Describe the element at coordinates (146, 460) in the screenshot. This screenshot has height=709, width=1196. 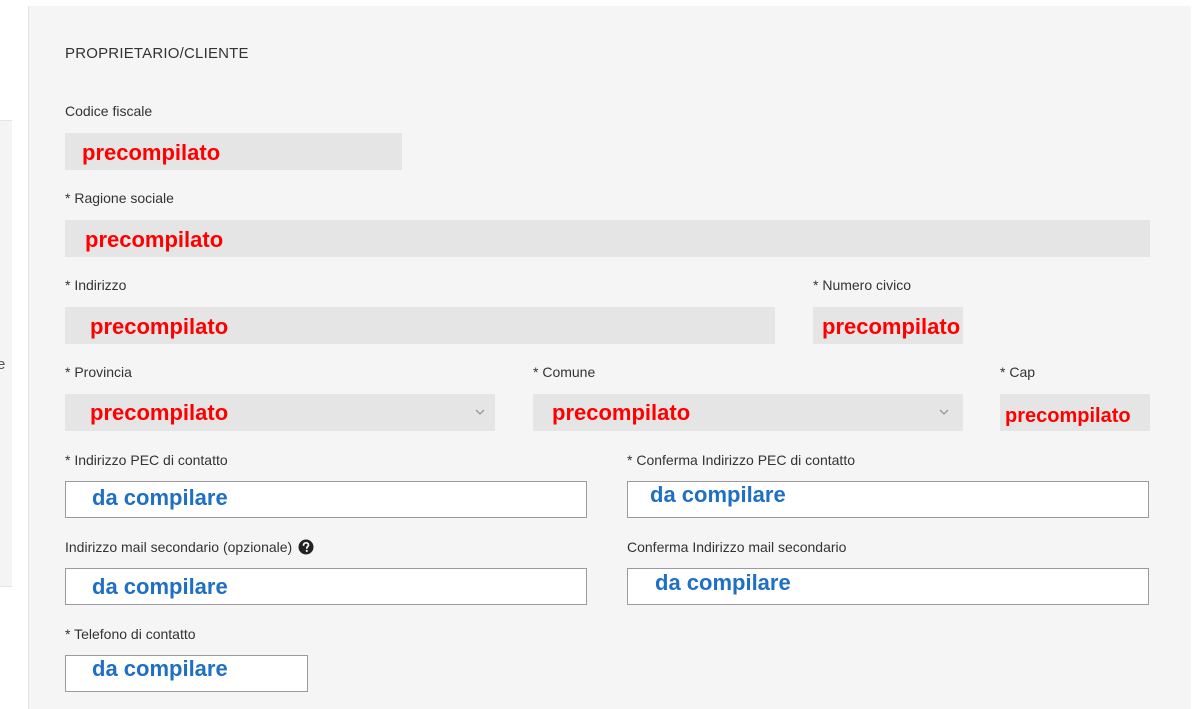
I see `pec-label: * Indirizzo PEC di contatto` at that location.